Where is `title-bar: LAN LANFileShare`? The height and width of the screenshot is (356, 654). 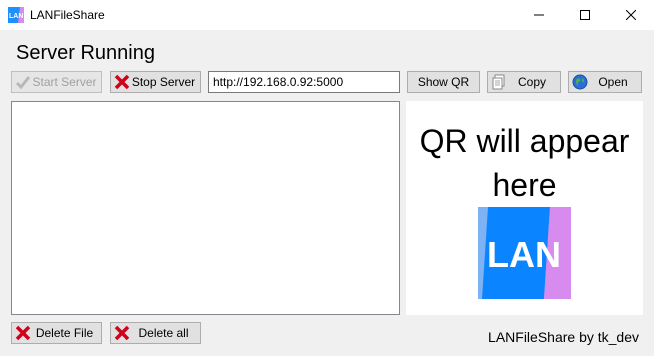
title-bar: LAN LANFileShare is located at coordinates (327, 15).